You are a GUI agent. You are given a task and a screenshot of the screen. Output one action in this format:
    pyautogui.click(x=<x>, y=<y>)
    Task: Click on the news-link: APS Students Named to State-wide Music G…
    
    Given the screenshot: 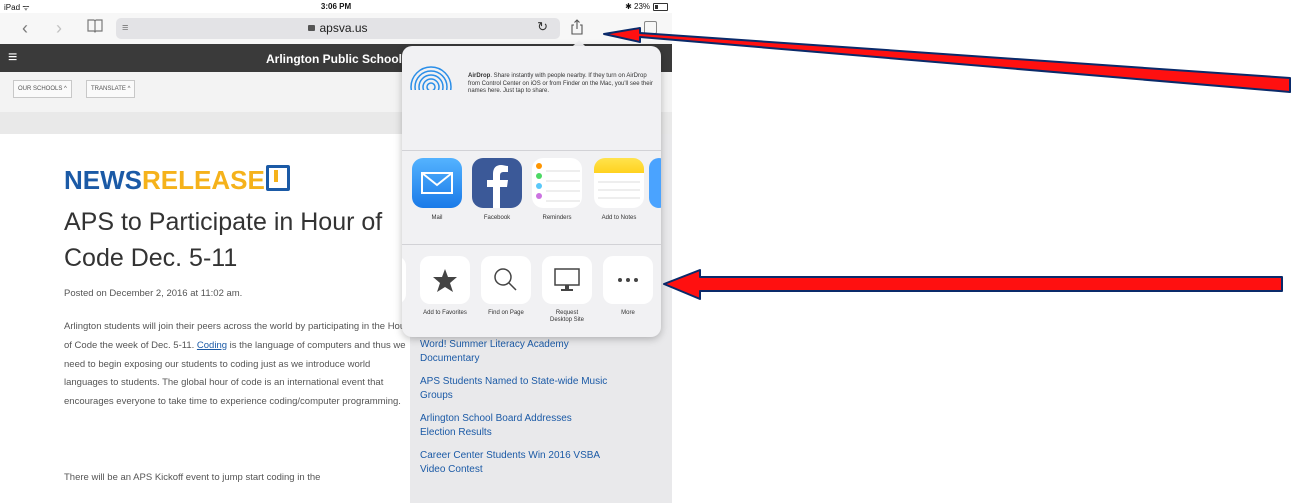 What is the action you would take?
    pyautogui.click(x=515, y=389)
    